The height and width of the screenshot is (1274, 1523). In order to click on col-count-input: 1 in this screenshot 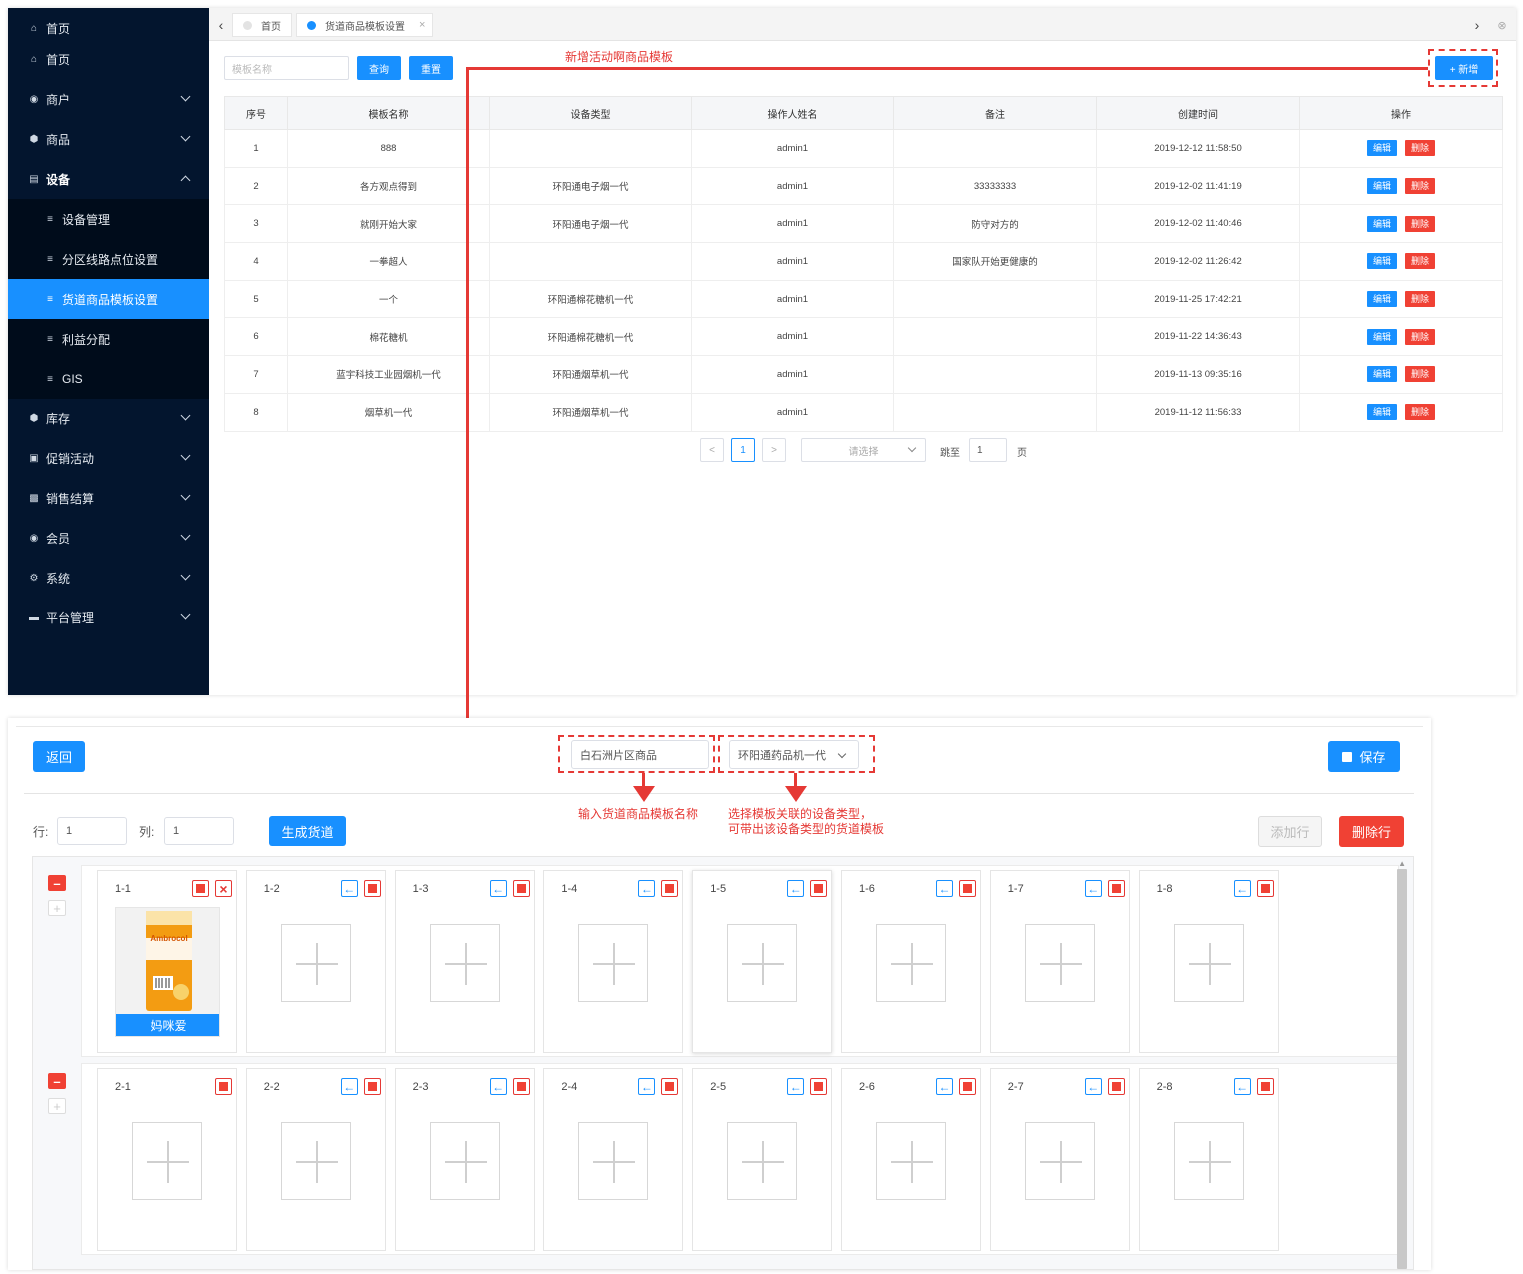, I will do `click(199, 831)`.